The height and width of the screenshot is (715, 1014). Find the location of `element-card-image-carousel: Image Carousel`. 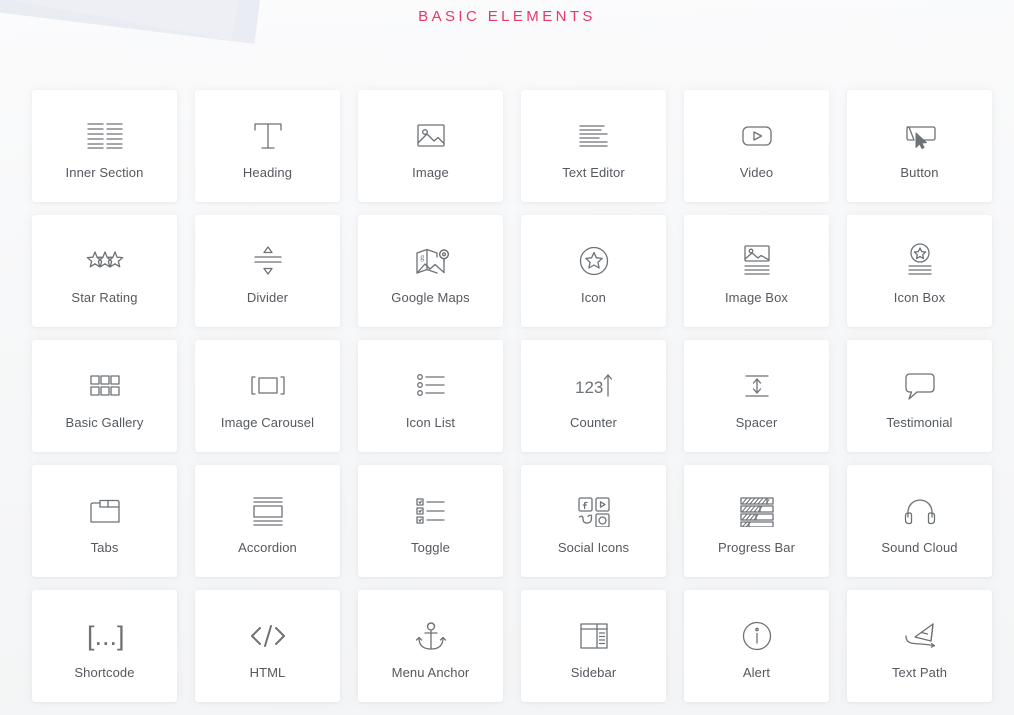

element-card-image-carousel: Image Carousel is located at coordinates (267, 396).